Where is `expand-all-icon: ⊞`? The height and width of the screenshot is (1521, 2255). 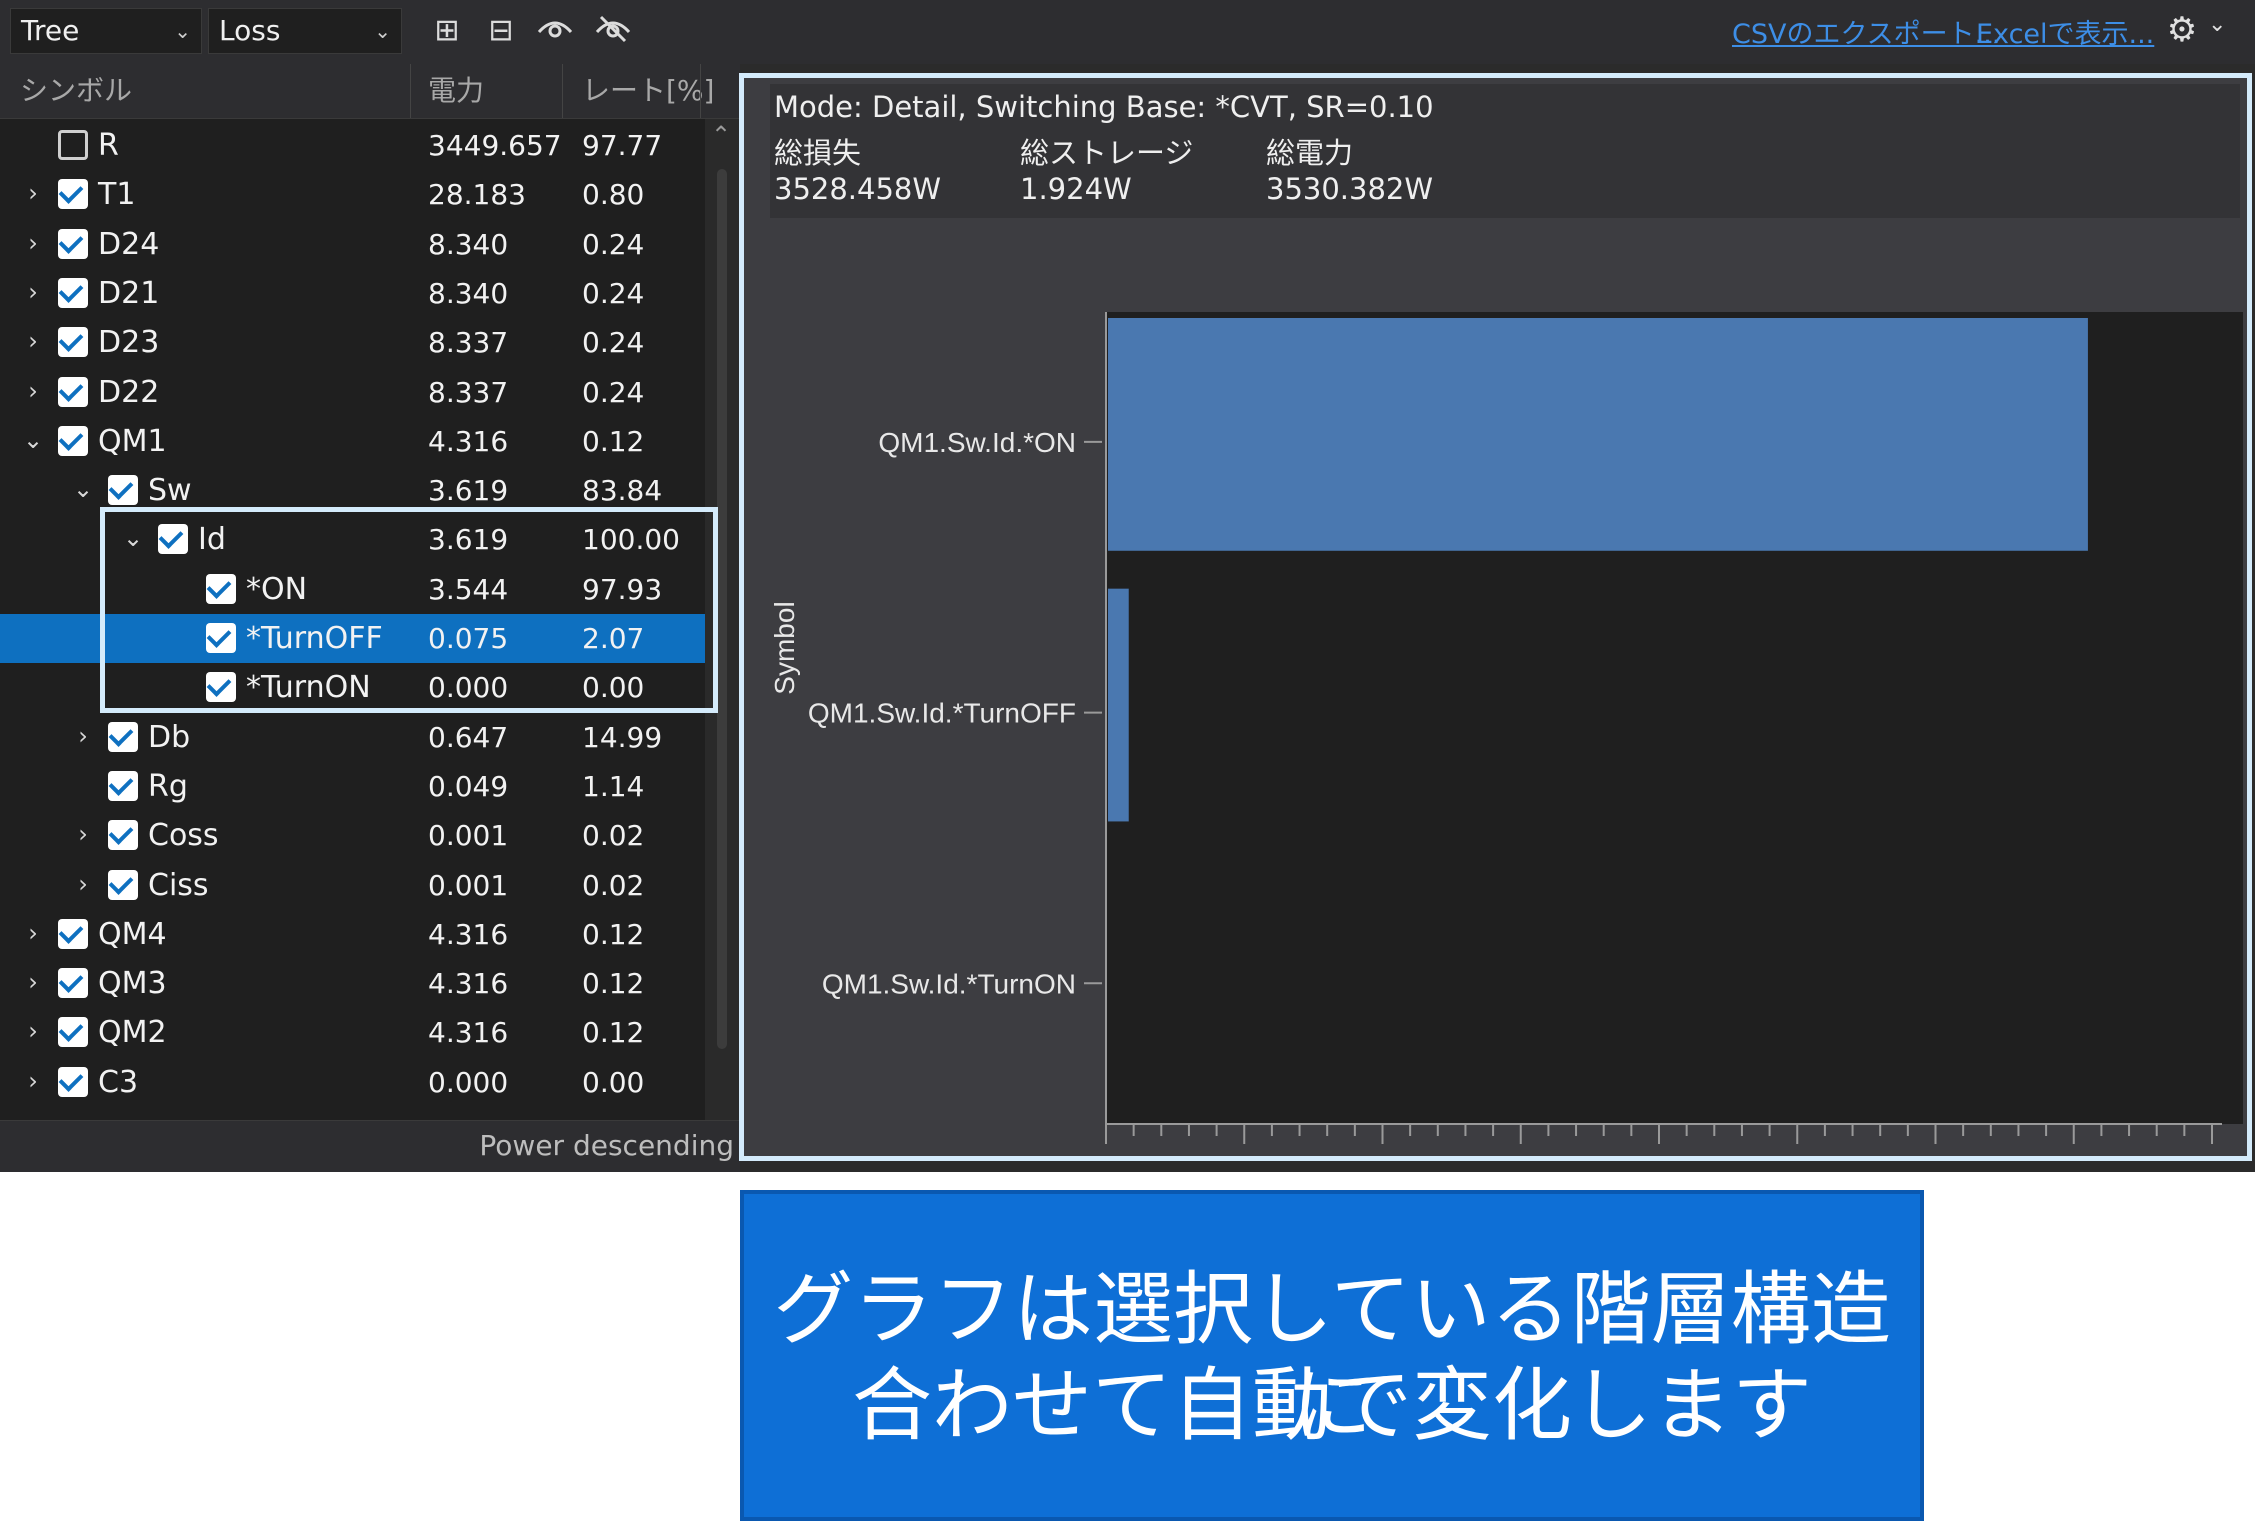 expand-all-icon: ⊞ is located at coordinates (447, 31).